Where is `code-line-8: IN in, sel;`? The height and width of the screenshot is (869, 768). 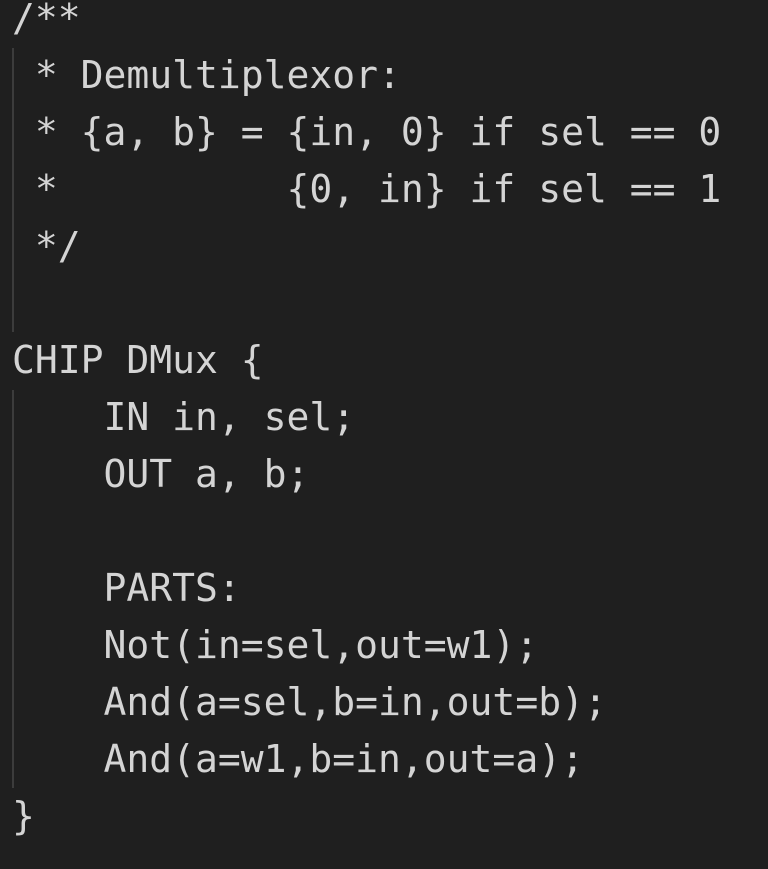 code-line-8: IN in, sel; is located at coordinates (184, 417).